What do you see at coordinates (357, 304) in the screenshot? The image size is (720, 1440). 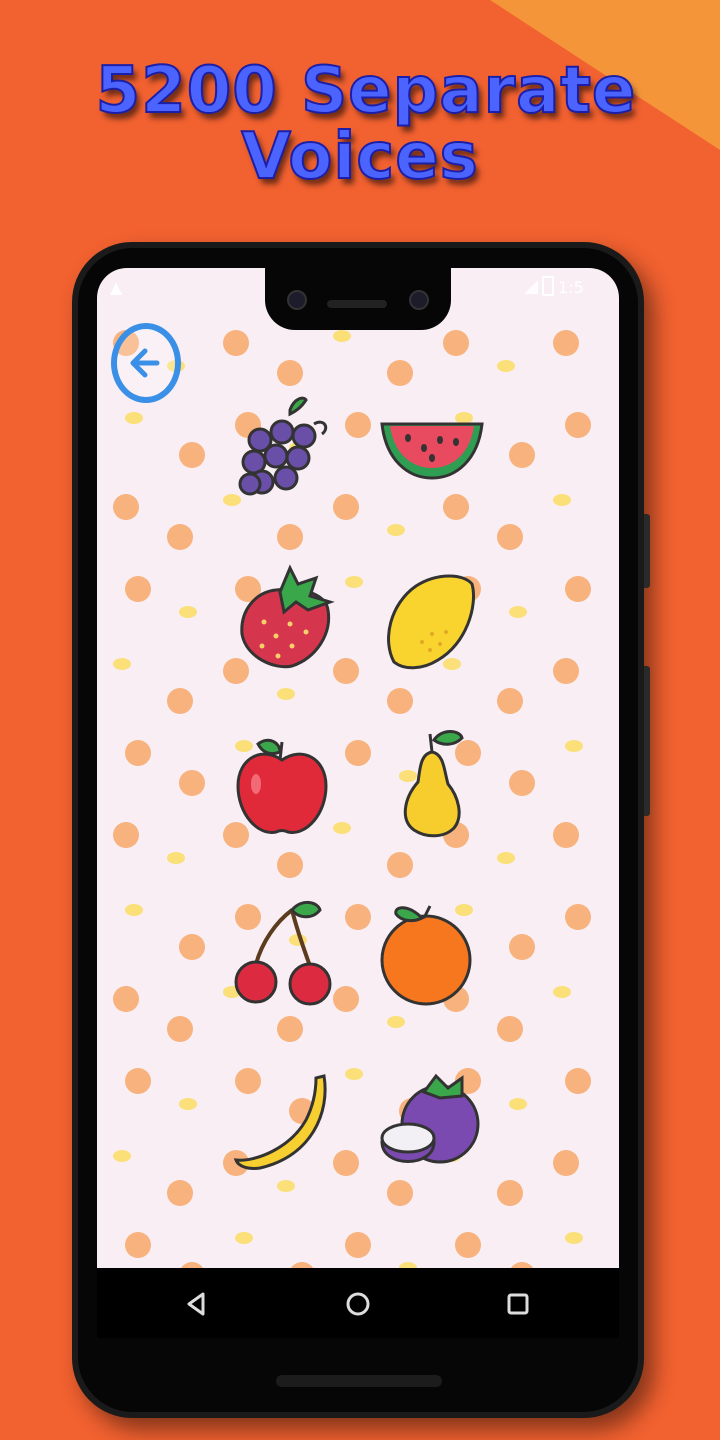 I see `earpiece` at bounding box center [357, 304].